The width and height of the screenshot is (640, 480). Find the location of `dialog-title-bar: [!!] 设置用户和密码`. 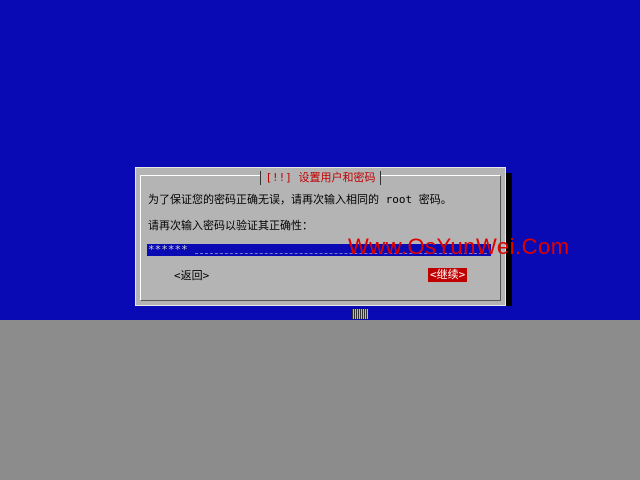

dialog-title-bar: [!!] 设置用户和密码 is located at coordinates (320, 175).